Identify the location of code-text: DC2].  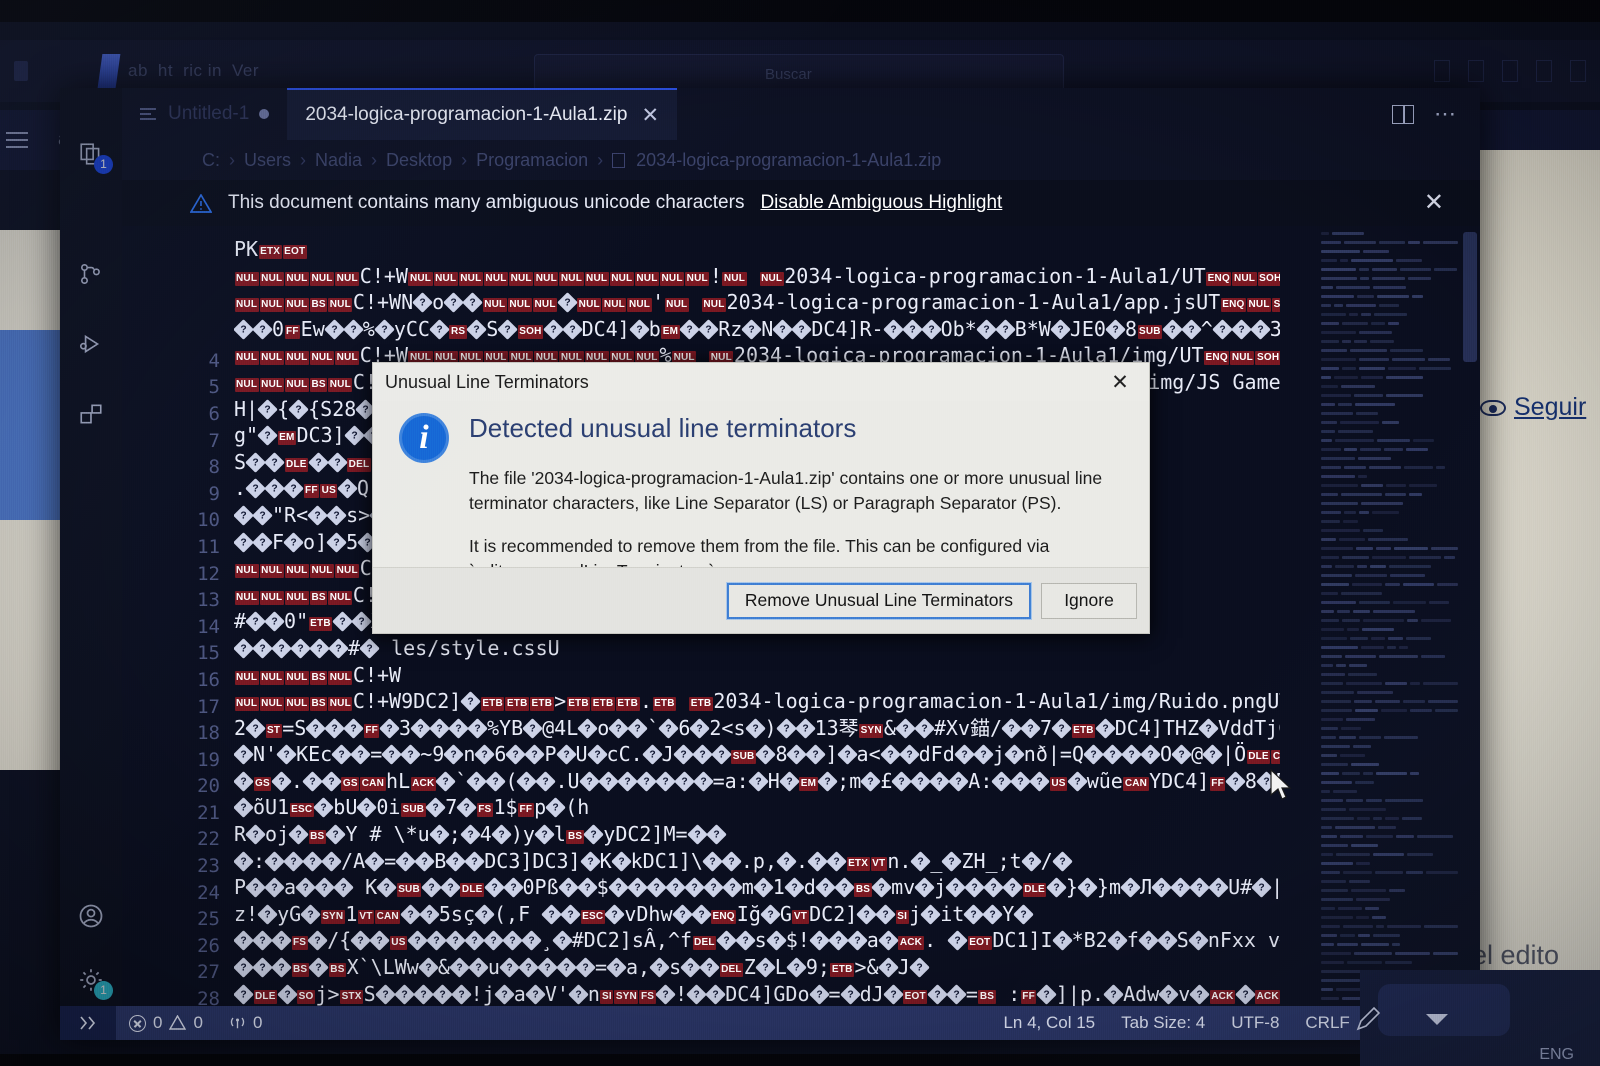
(833, 913).